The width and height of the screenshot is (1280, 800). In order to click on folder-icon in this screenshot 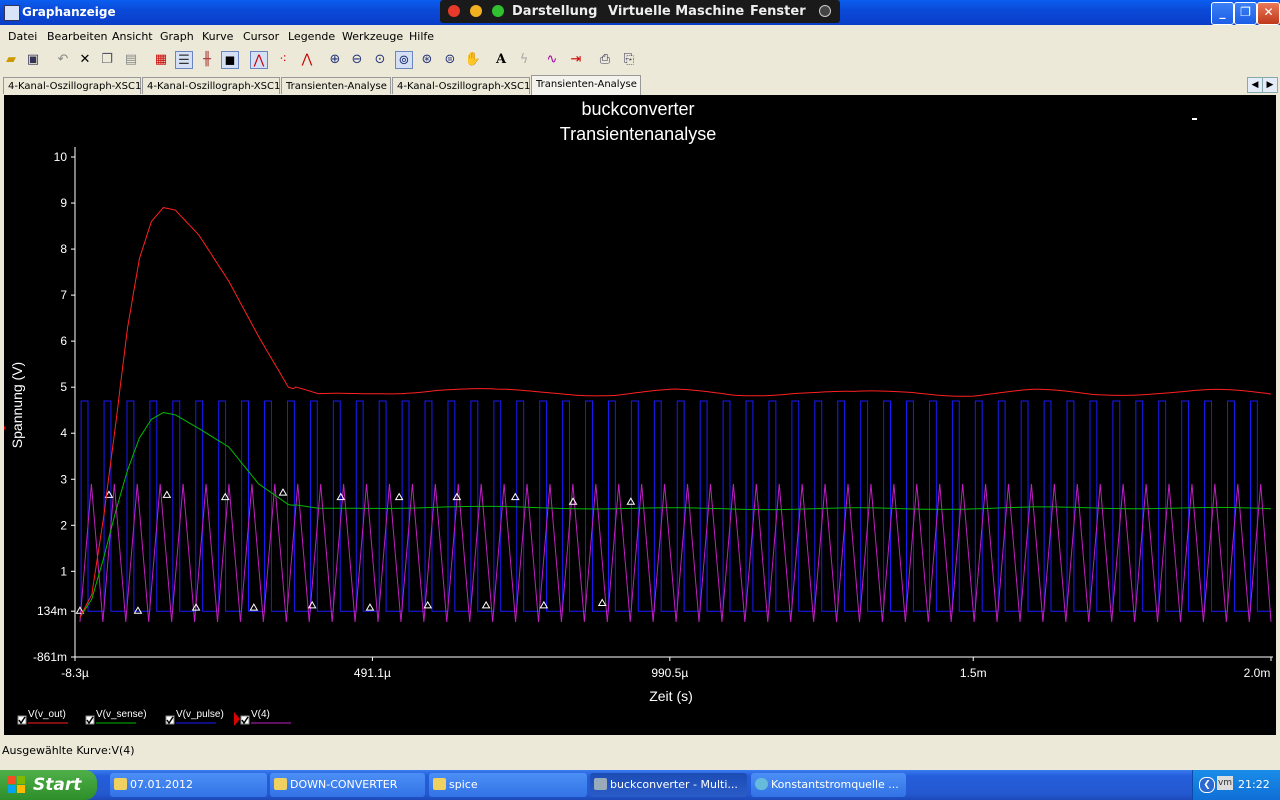, I will do `click(280, 784)`.